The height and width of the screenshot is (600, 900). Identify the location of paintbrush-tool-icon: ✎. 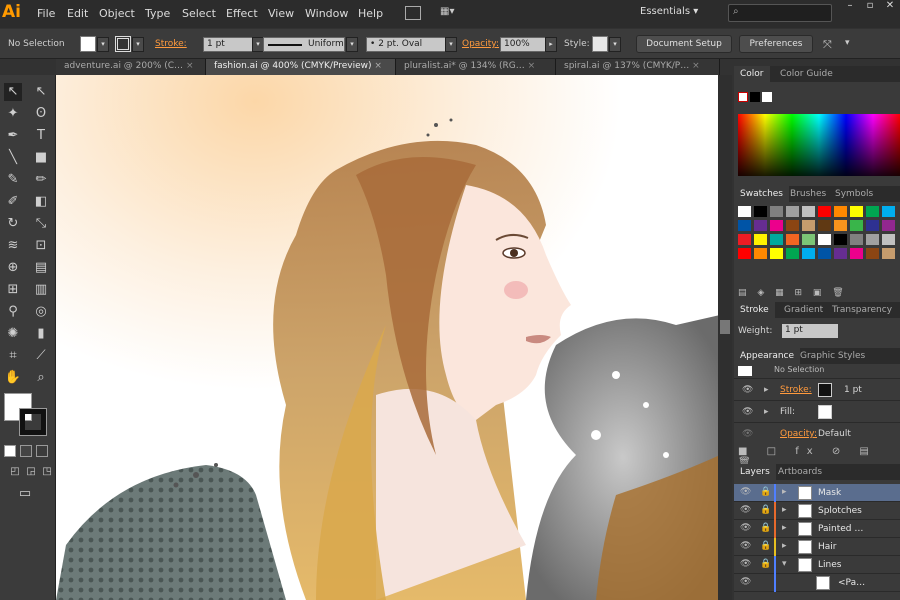
(13, 180).